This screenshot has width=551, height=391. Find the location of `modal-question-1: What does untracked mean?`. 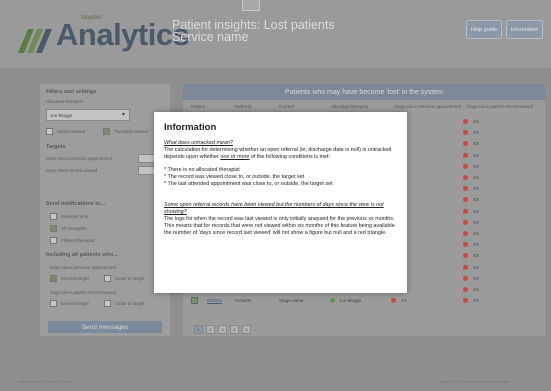

modal-question-1: What does untracked mean? is located at coordinates (198, 143).